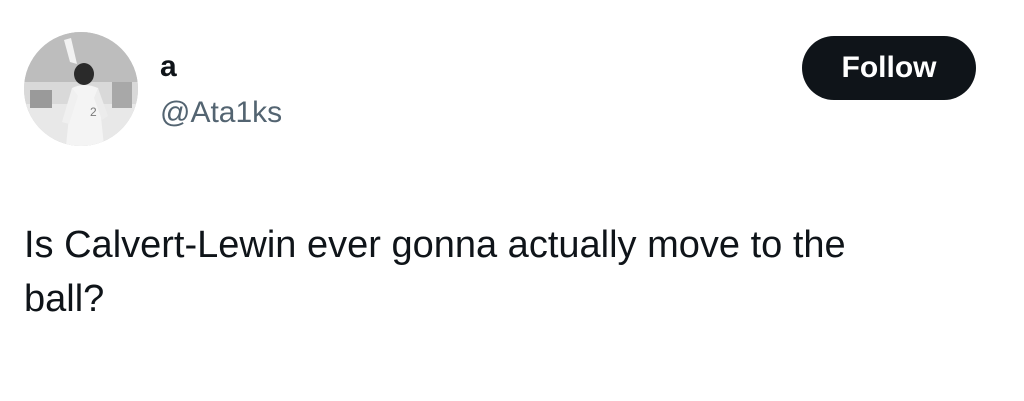 Image resolution: width=1024 pixels, height=401 pixels. I want to click on profile-photo-icon: 2, so click(81, 89).